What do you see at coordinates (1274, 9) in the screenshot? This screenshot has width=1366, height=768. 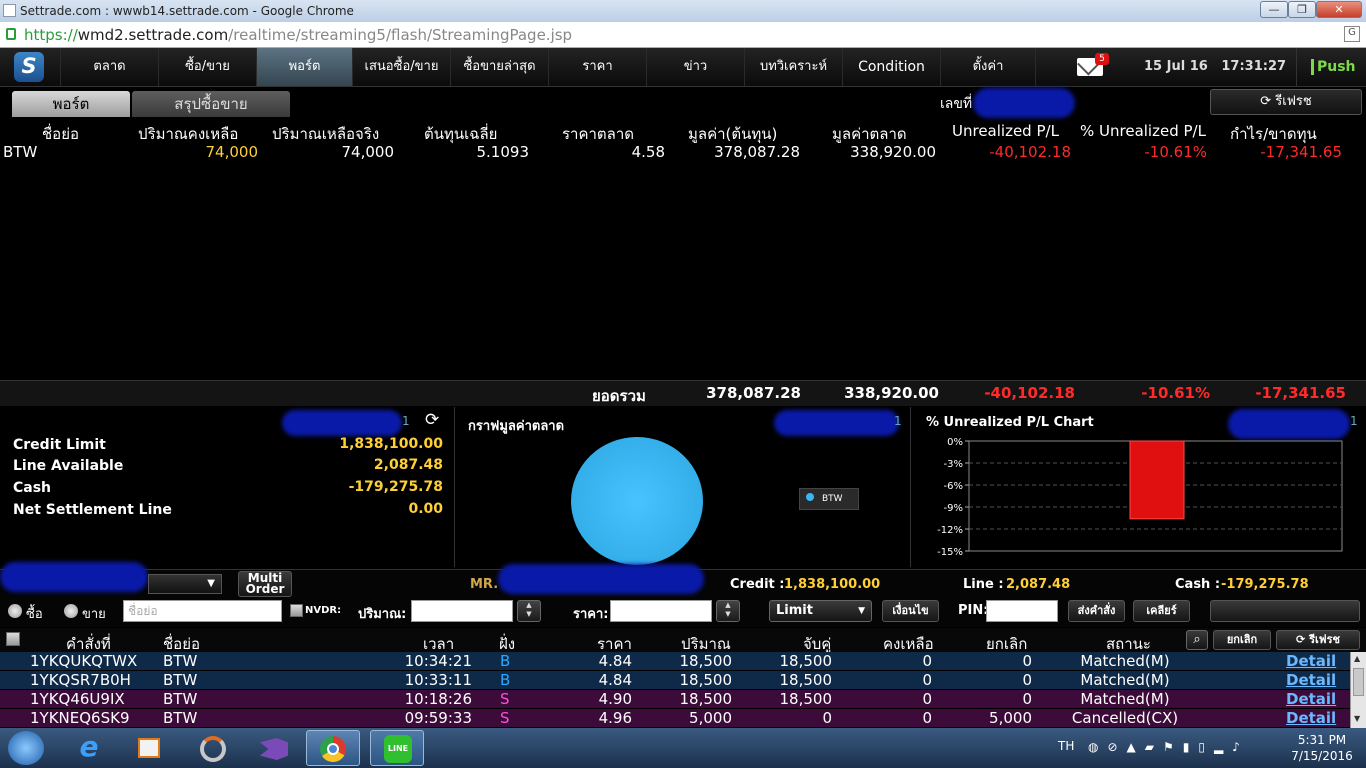 I see `minimize-button: —` at bounding box center [1274, 9].